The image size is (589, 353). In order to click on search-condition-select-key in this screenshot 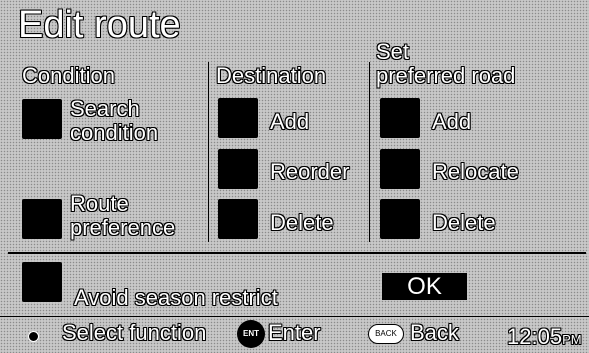, I will do `click(42, 119)`.